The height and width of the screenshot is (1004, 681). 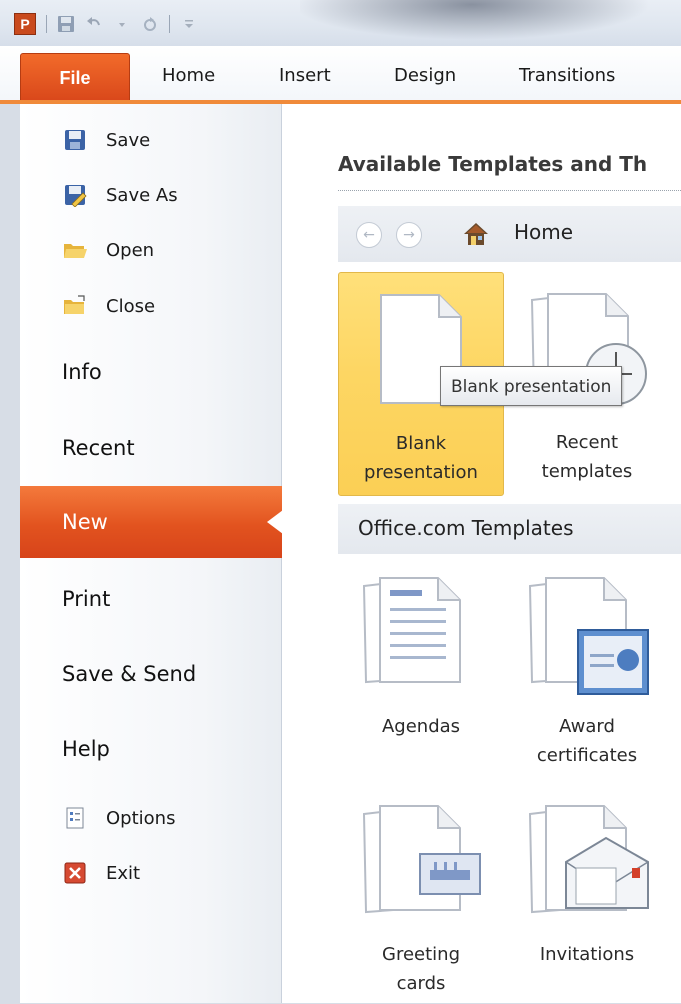 I want to click on menu-save-as: Save As, so click(x=150, y=195).